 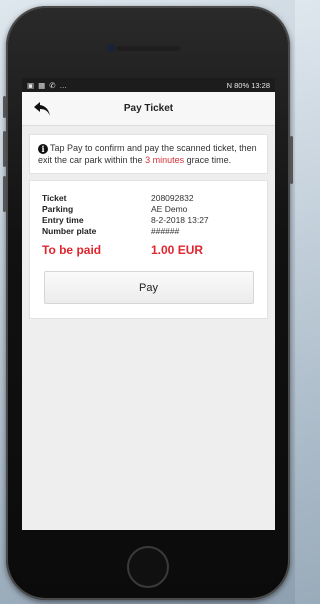 I want to click on home-button, so click(x=148, y=567).